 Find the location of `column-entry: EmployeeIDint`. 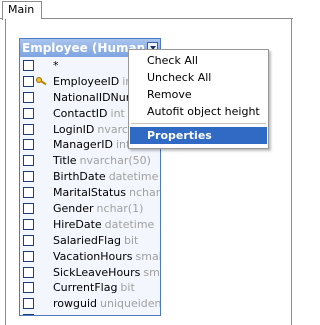

column-entry: EmployeeIDint is located at coordinates (95, 82).